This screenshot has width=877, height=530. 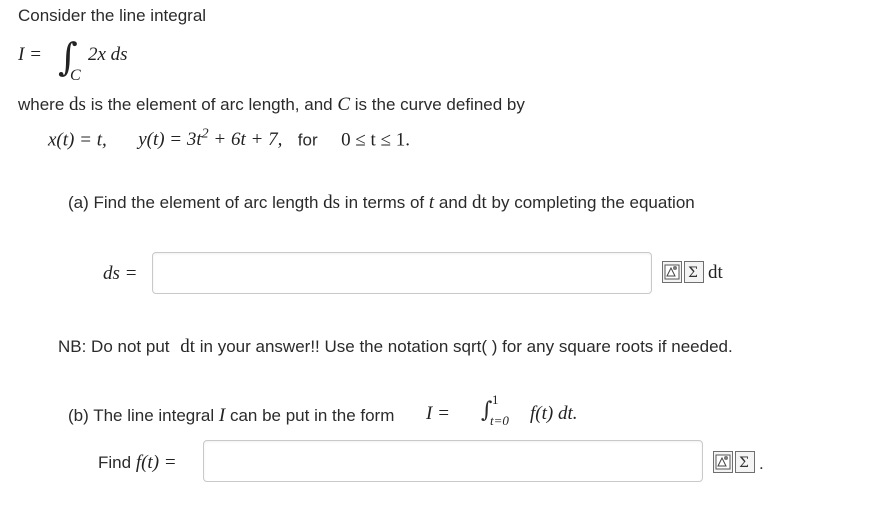 I want to click on find-label: Find f(t) =, so click(x=137, y=462).